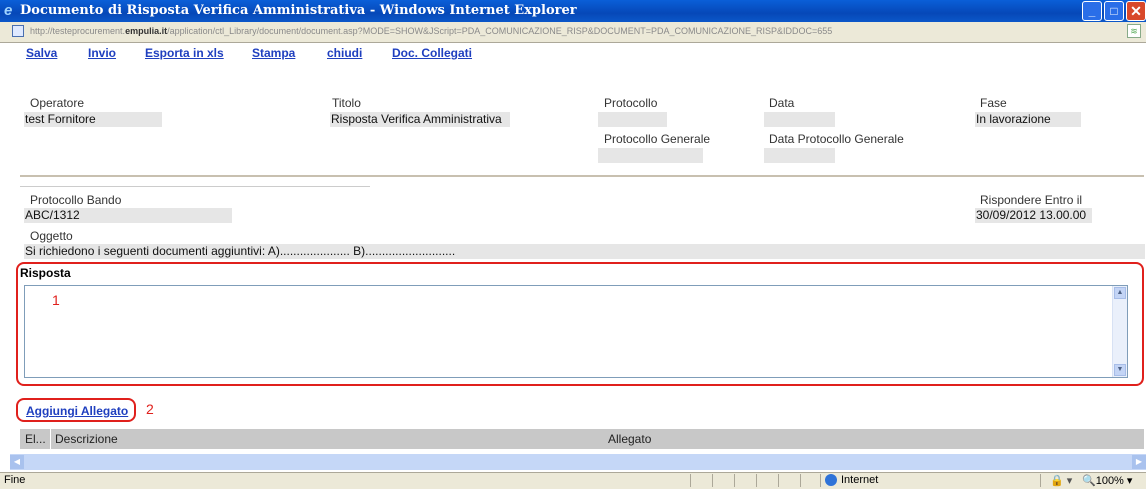  Describe the element at coordinates (629, 439) in the screenshot. I see `column-header-allegato: Allegato` at that location.